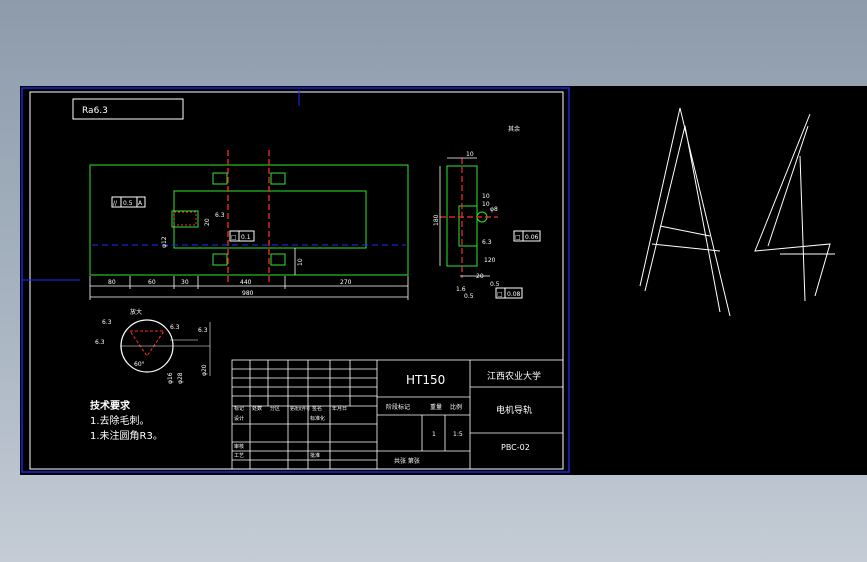 Image resolution: width=867 pixels, height=562 pixels. I want to click on dim-980: 980, so click(248, 293).